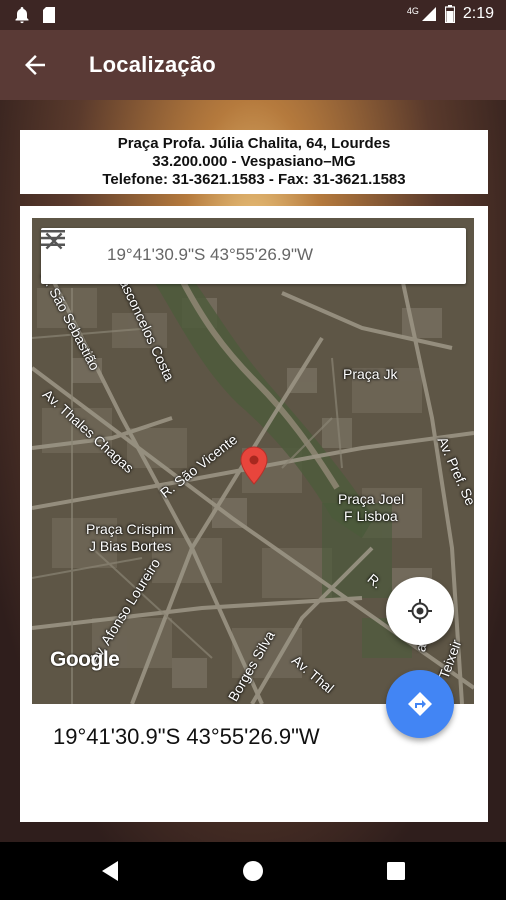 This screenshot has height=900, width=506. What do you see at coordinates (254, 465) in the screenshot?
I see `location-pin-icon` at bounding box center [254, 465].